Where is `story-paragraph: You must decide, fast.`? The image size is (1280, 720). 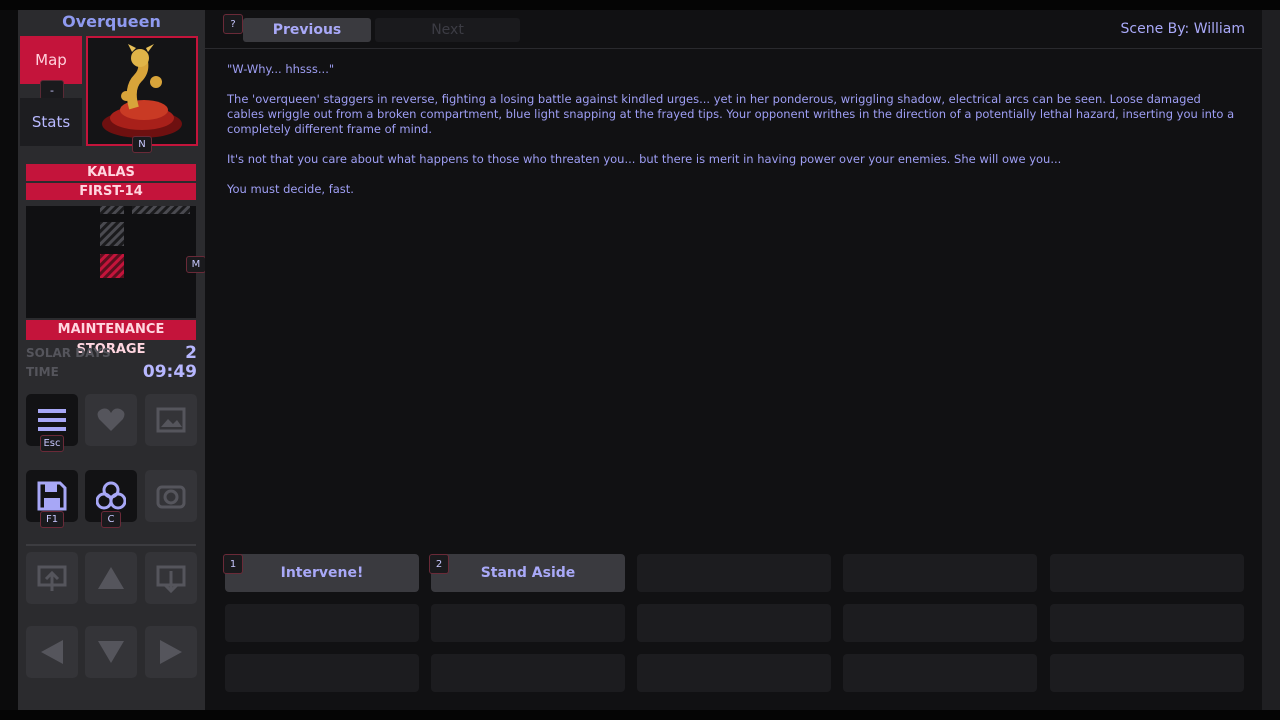
story-paragraph: You must decide, fast. is located at coordinates (290, 189).